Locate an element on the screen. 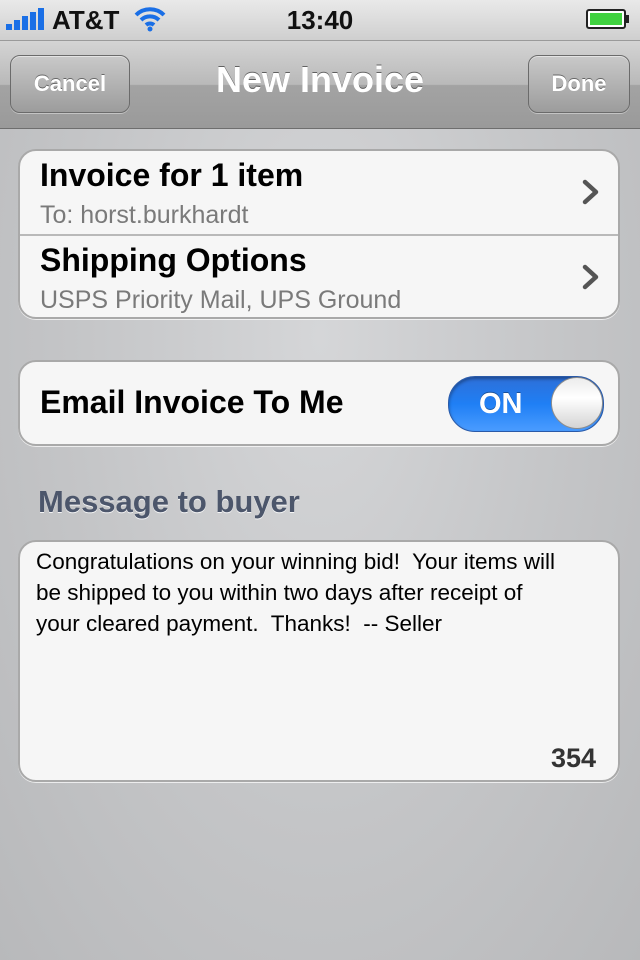 This screenshot has height=960, width=640. shipping-options-title: Shipping Options is located at coordinates (173, 260).